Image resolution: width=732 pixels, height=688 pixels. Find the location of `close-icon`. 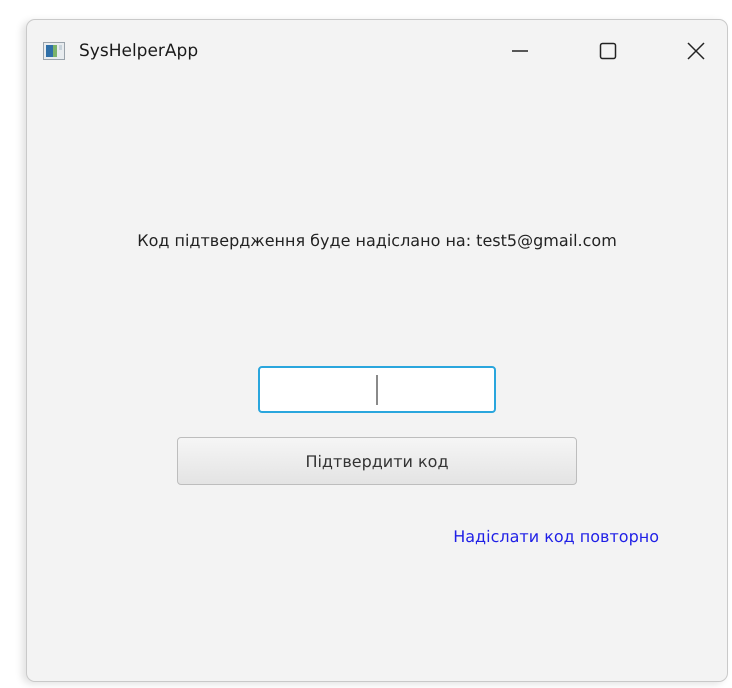

close-icon is located at coordinates (696, 51).